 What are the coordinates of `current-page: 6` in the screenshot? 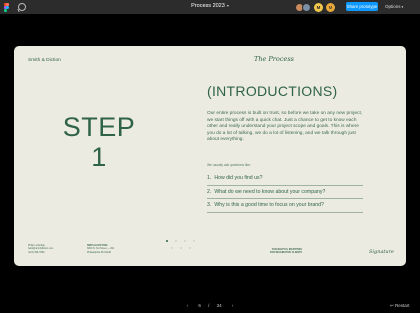 It's located at (199, 305).